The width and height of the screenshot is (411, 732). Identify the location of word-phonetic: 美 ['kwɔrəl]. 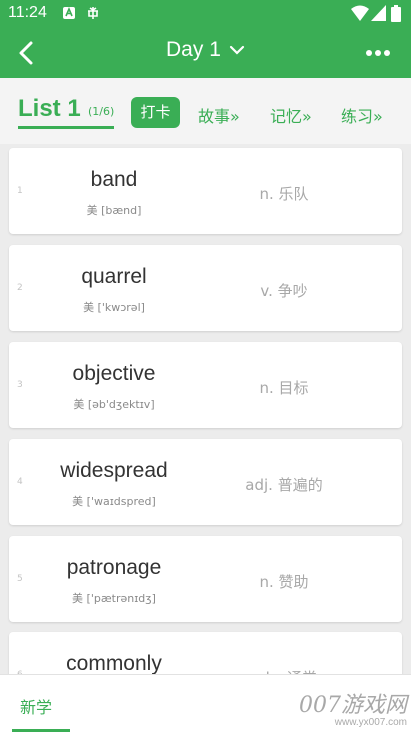
(114, 307).